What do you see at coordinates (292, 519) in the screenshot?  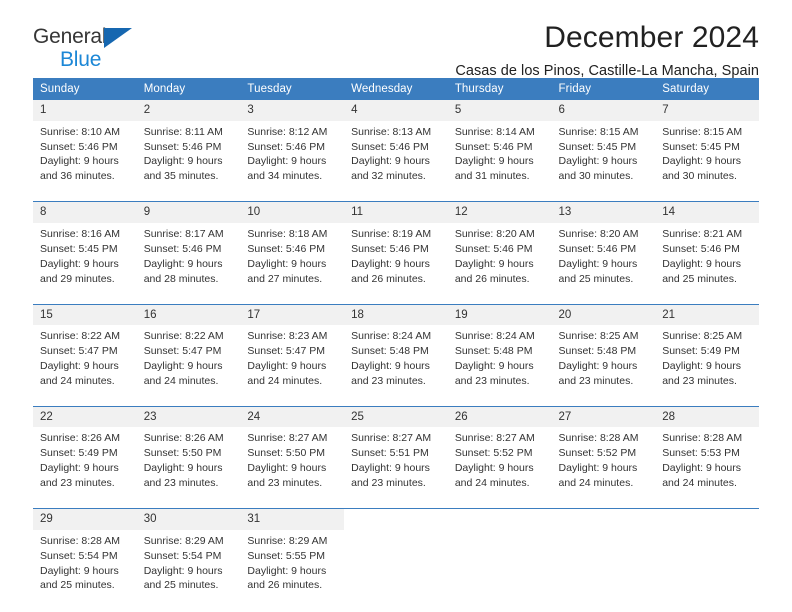 I see `day-number: 31` at bounding box center [292, 519].